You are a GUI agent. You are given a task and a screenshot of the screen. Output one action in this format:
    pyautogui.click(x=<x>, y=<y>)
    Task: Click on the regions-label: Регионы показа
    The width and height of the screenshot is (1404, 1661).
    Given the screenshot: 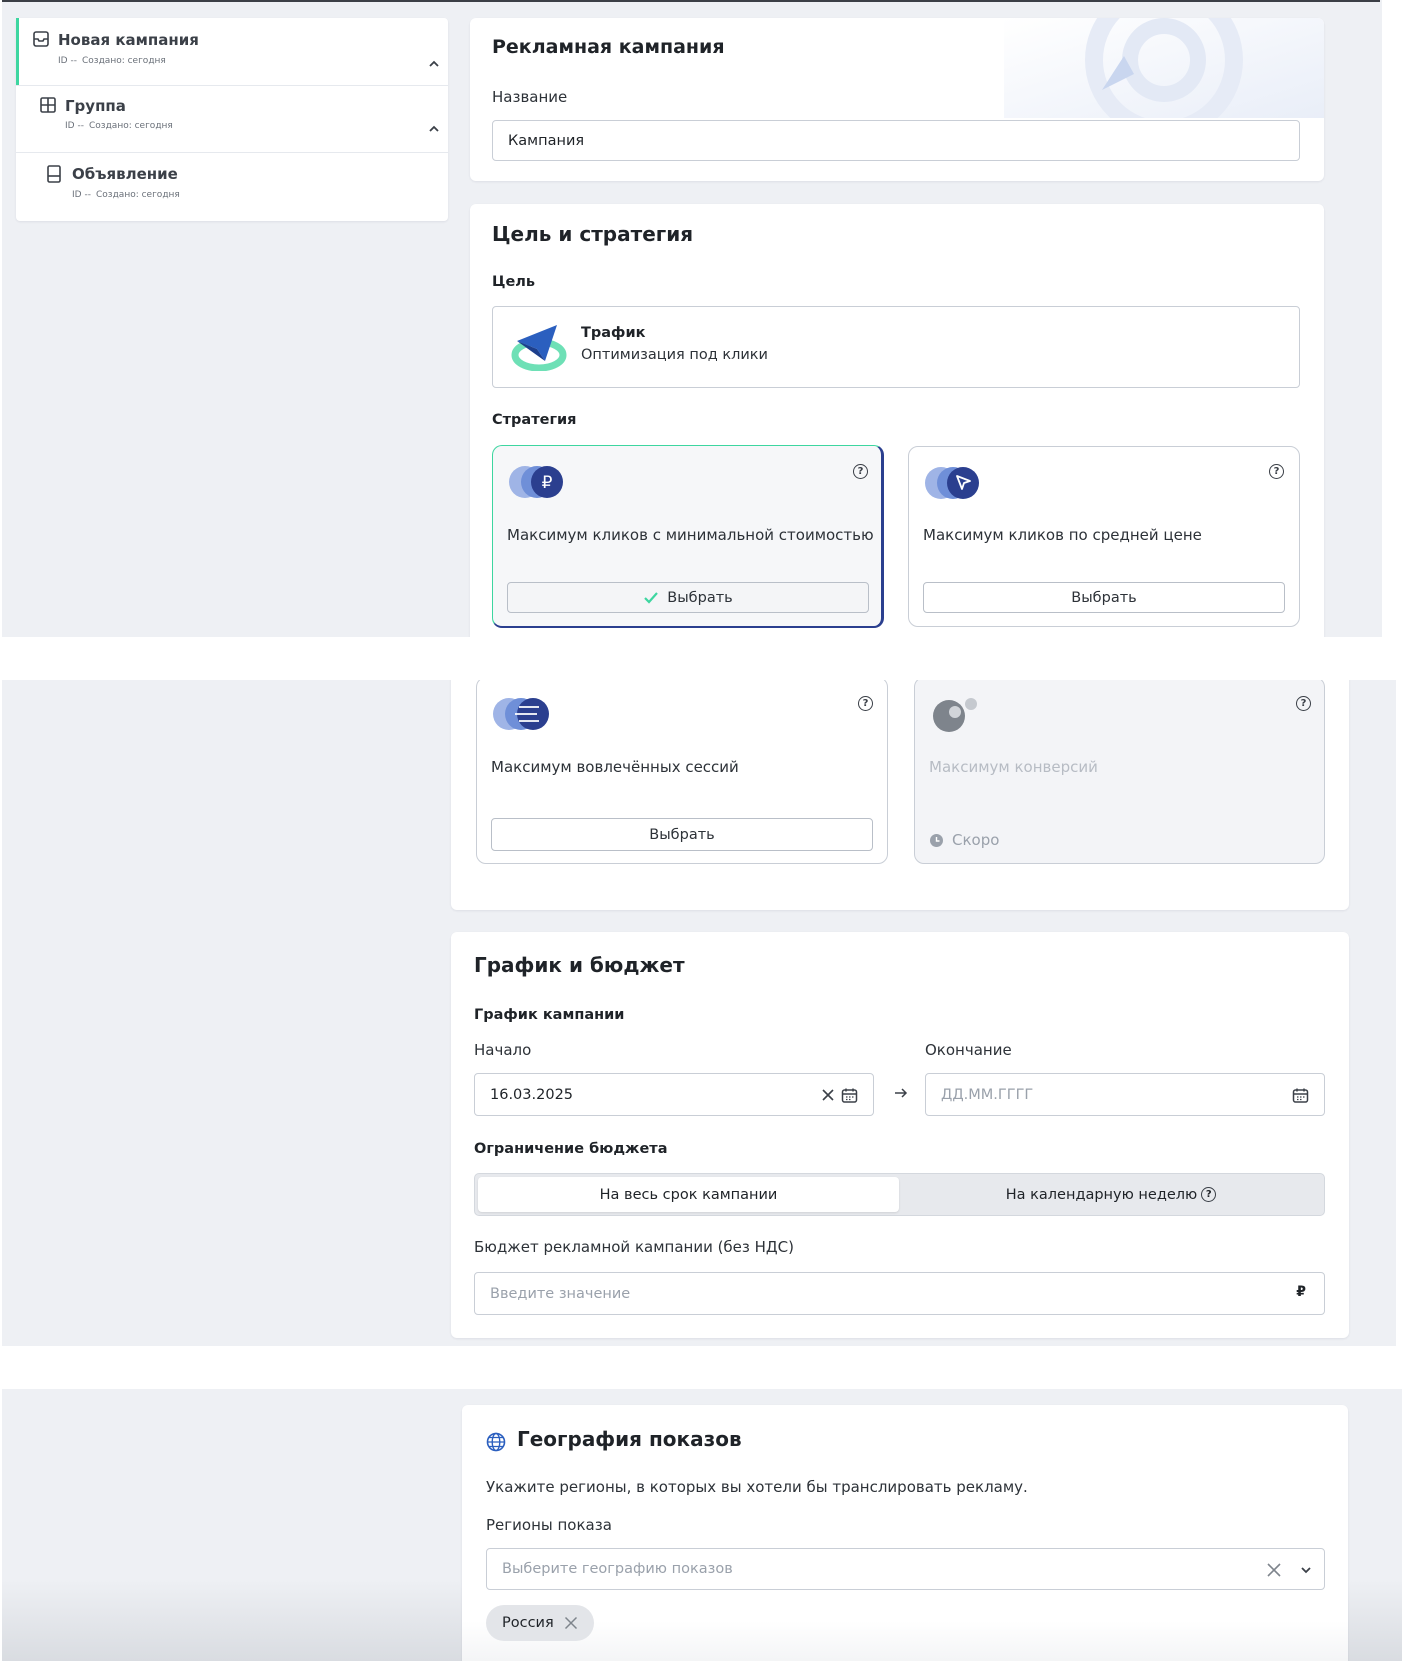 What is the action you would take?
    pyautogui.click(x=549, y=1525)
    